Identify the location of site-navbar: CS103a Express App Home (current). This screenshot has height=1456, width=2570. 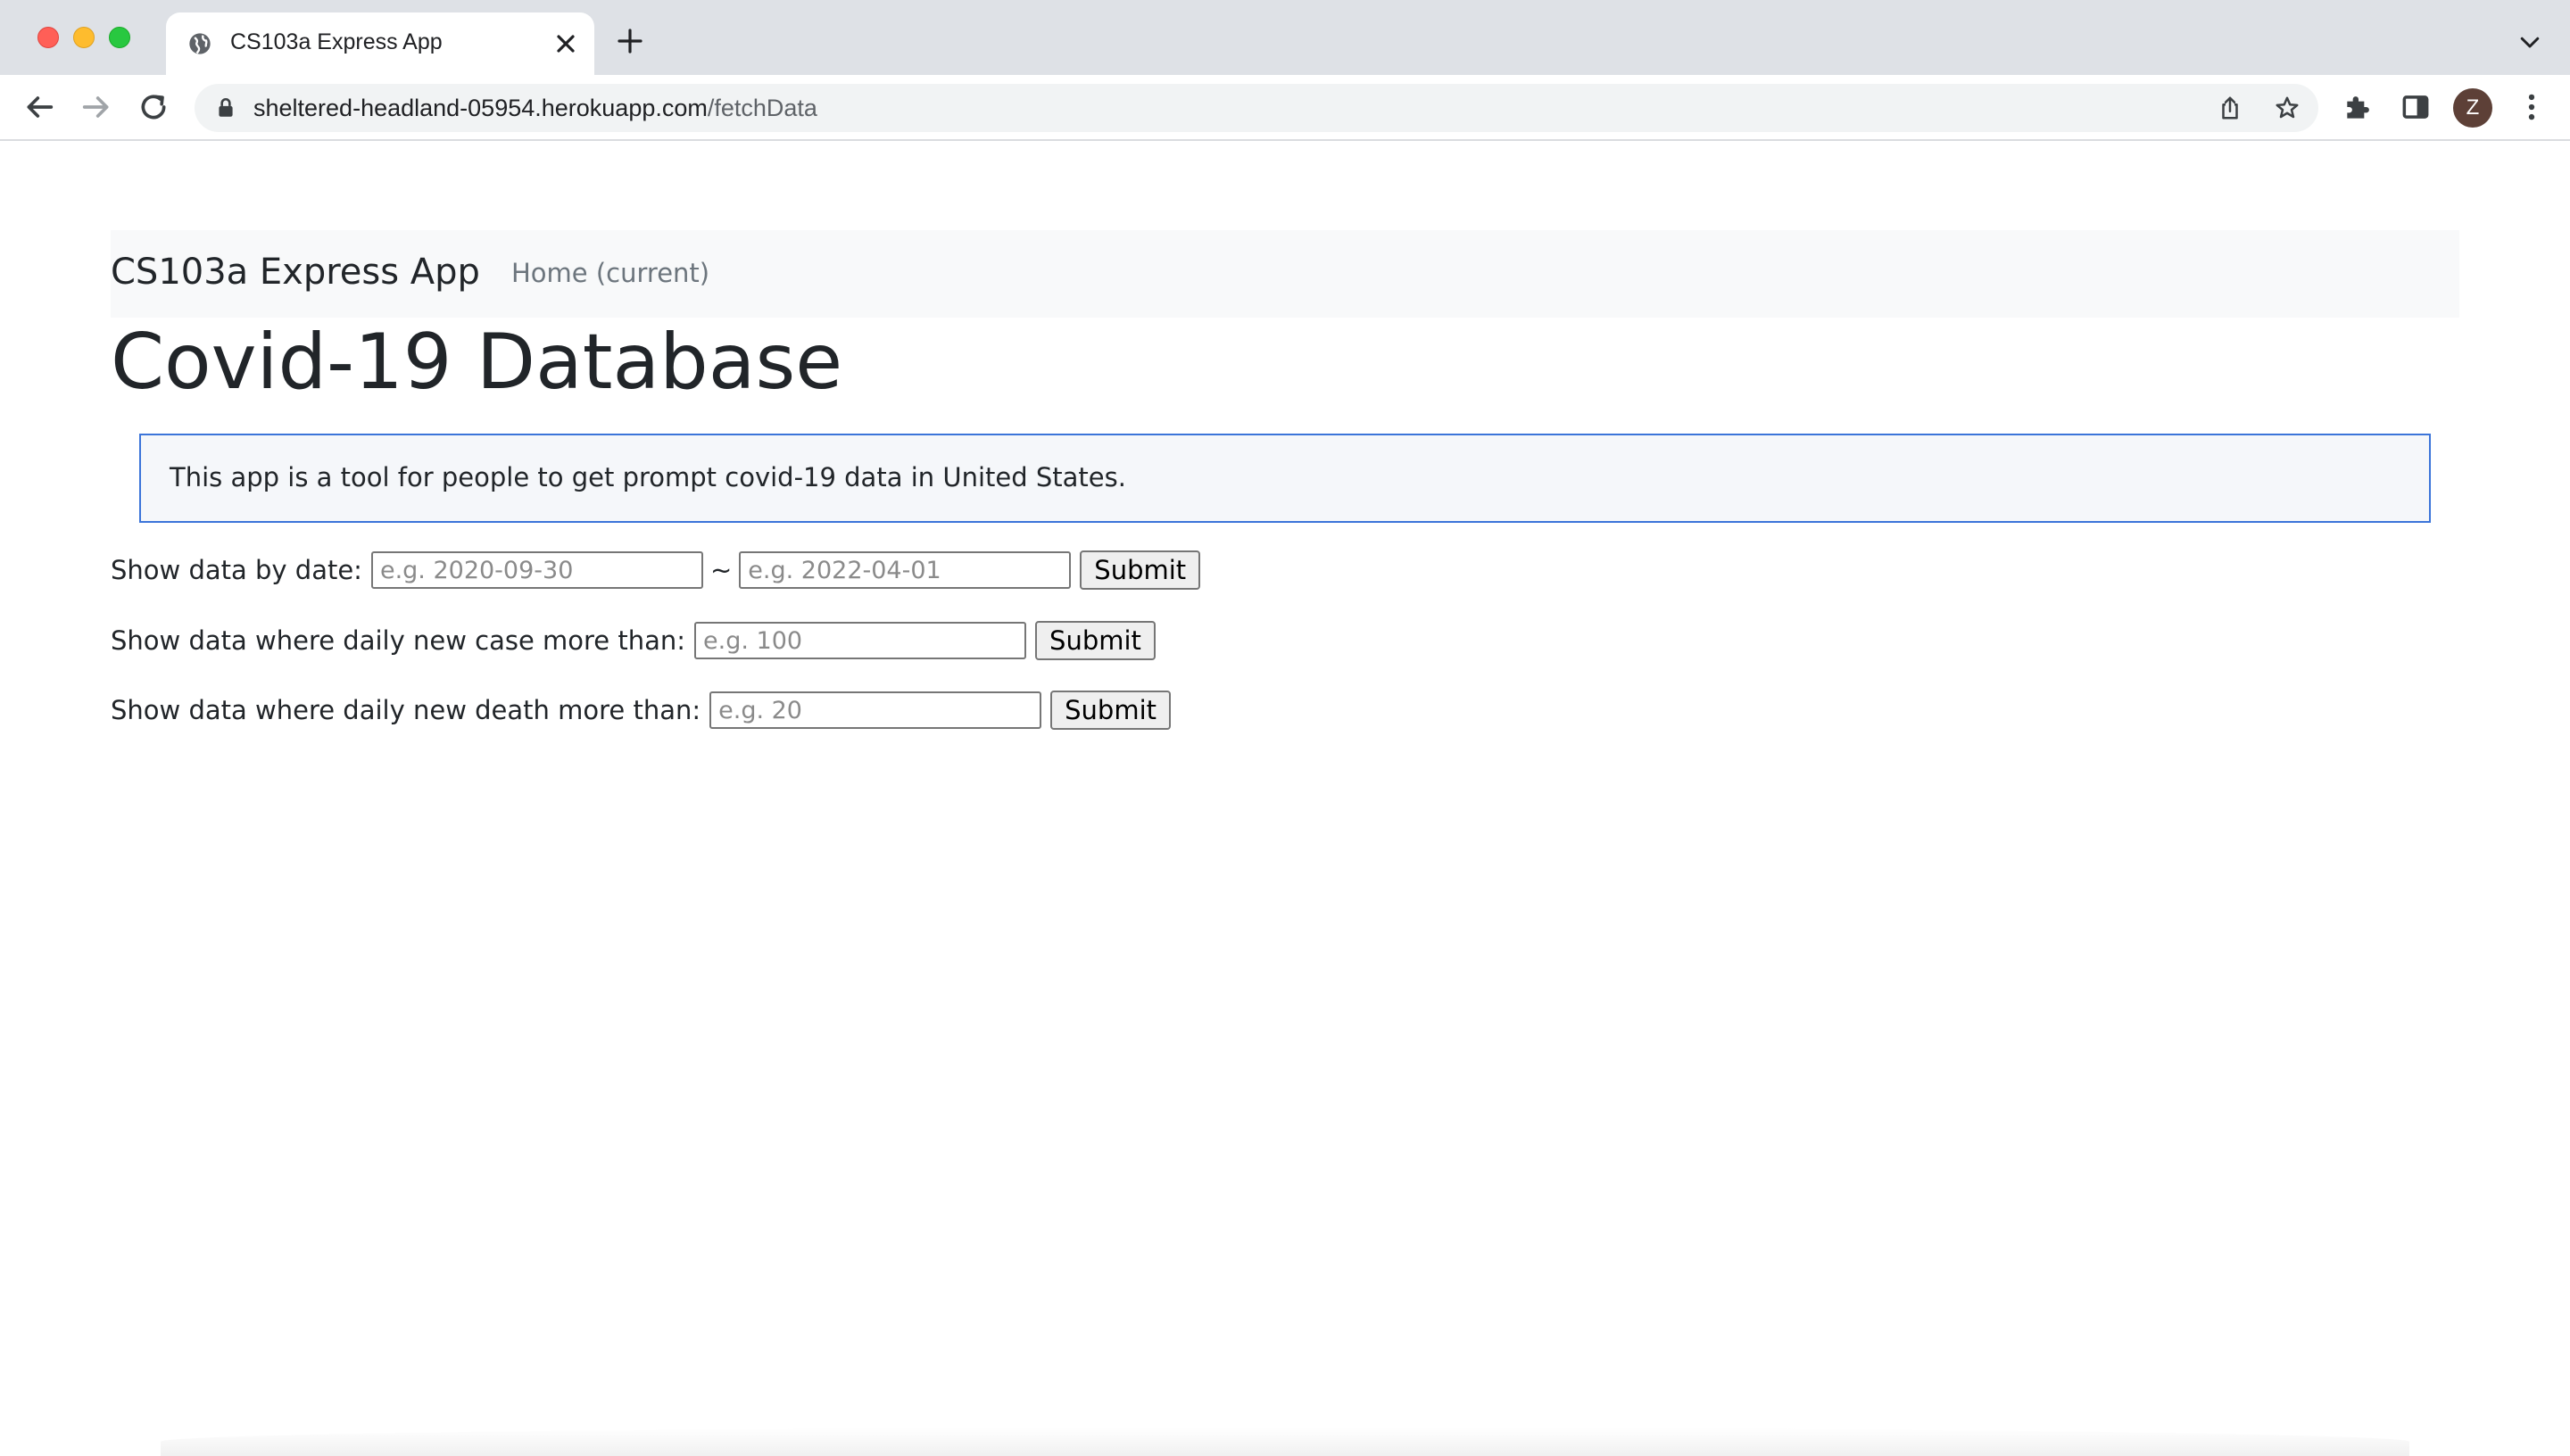
(1285, 274).